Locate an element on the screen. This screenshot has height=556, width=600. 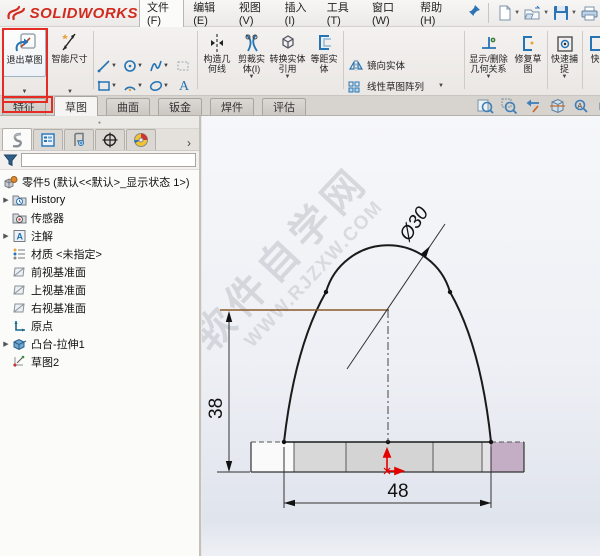
line-icon is located at coordinates (103, 66).